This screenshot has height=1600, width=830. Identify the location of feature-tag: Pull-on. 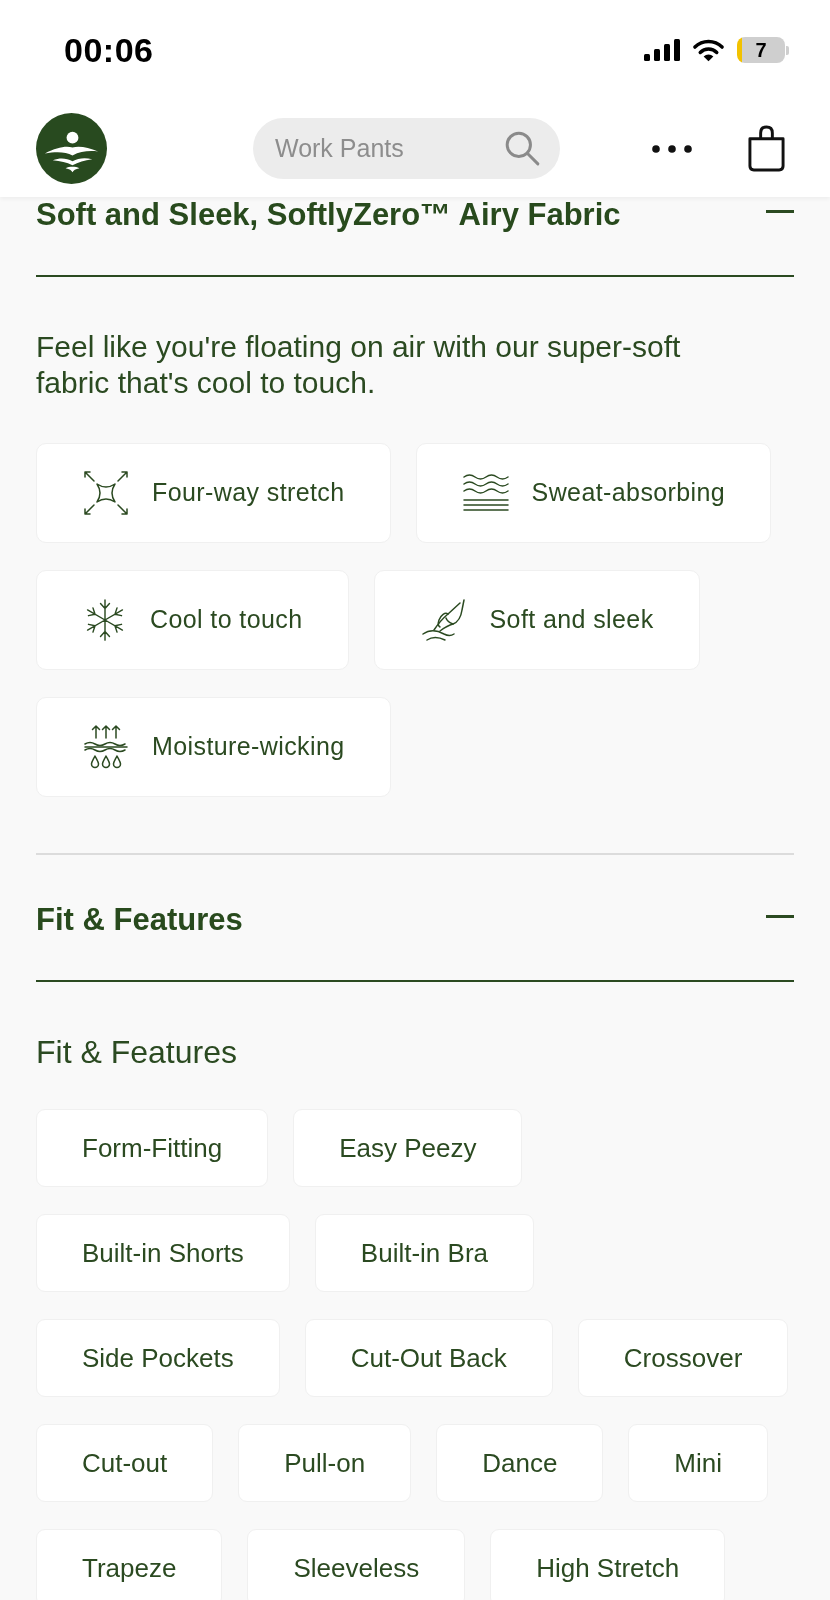
(325, 1463).